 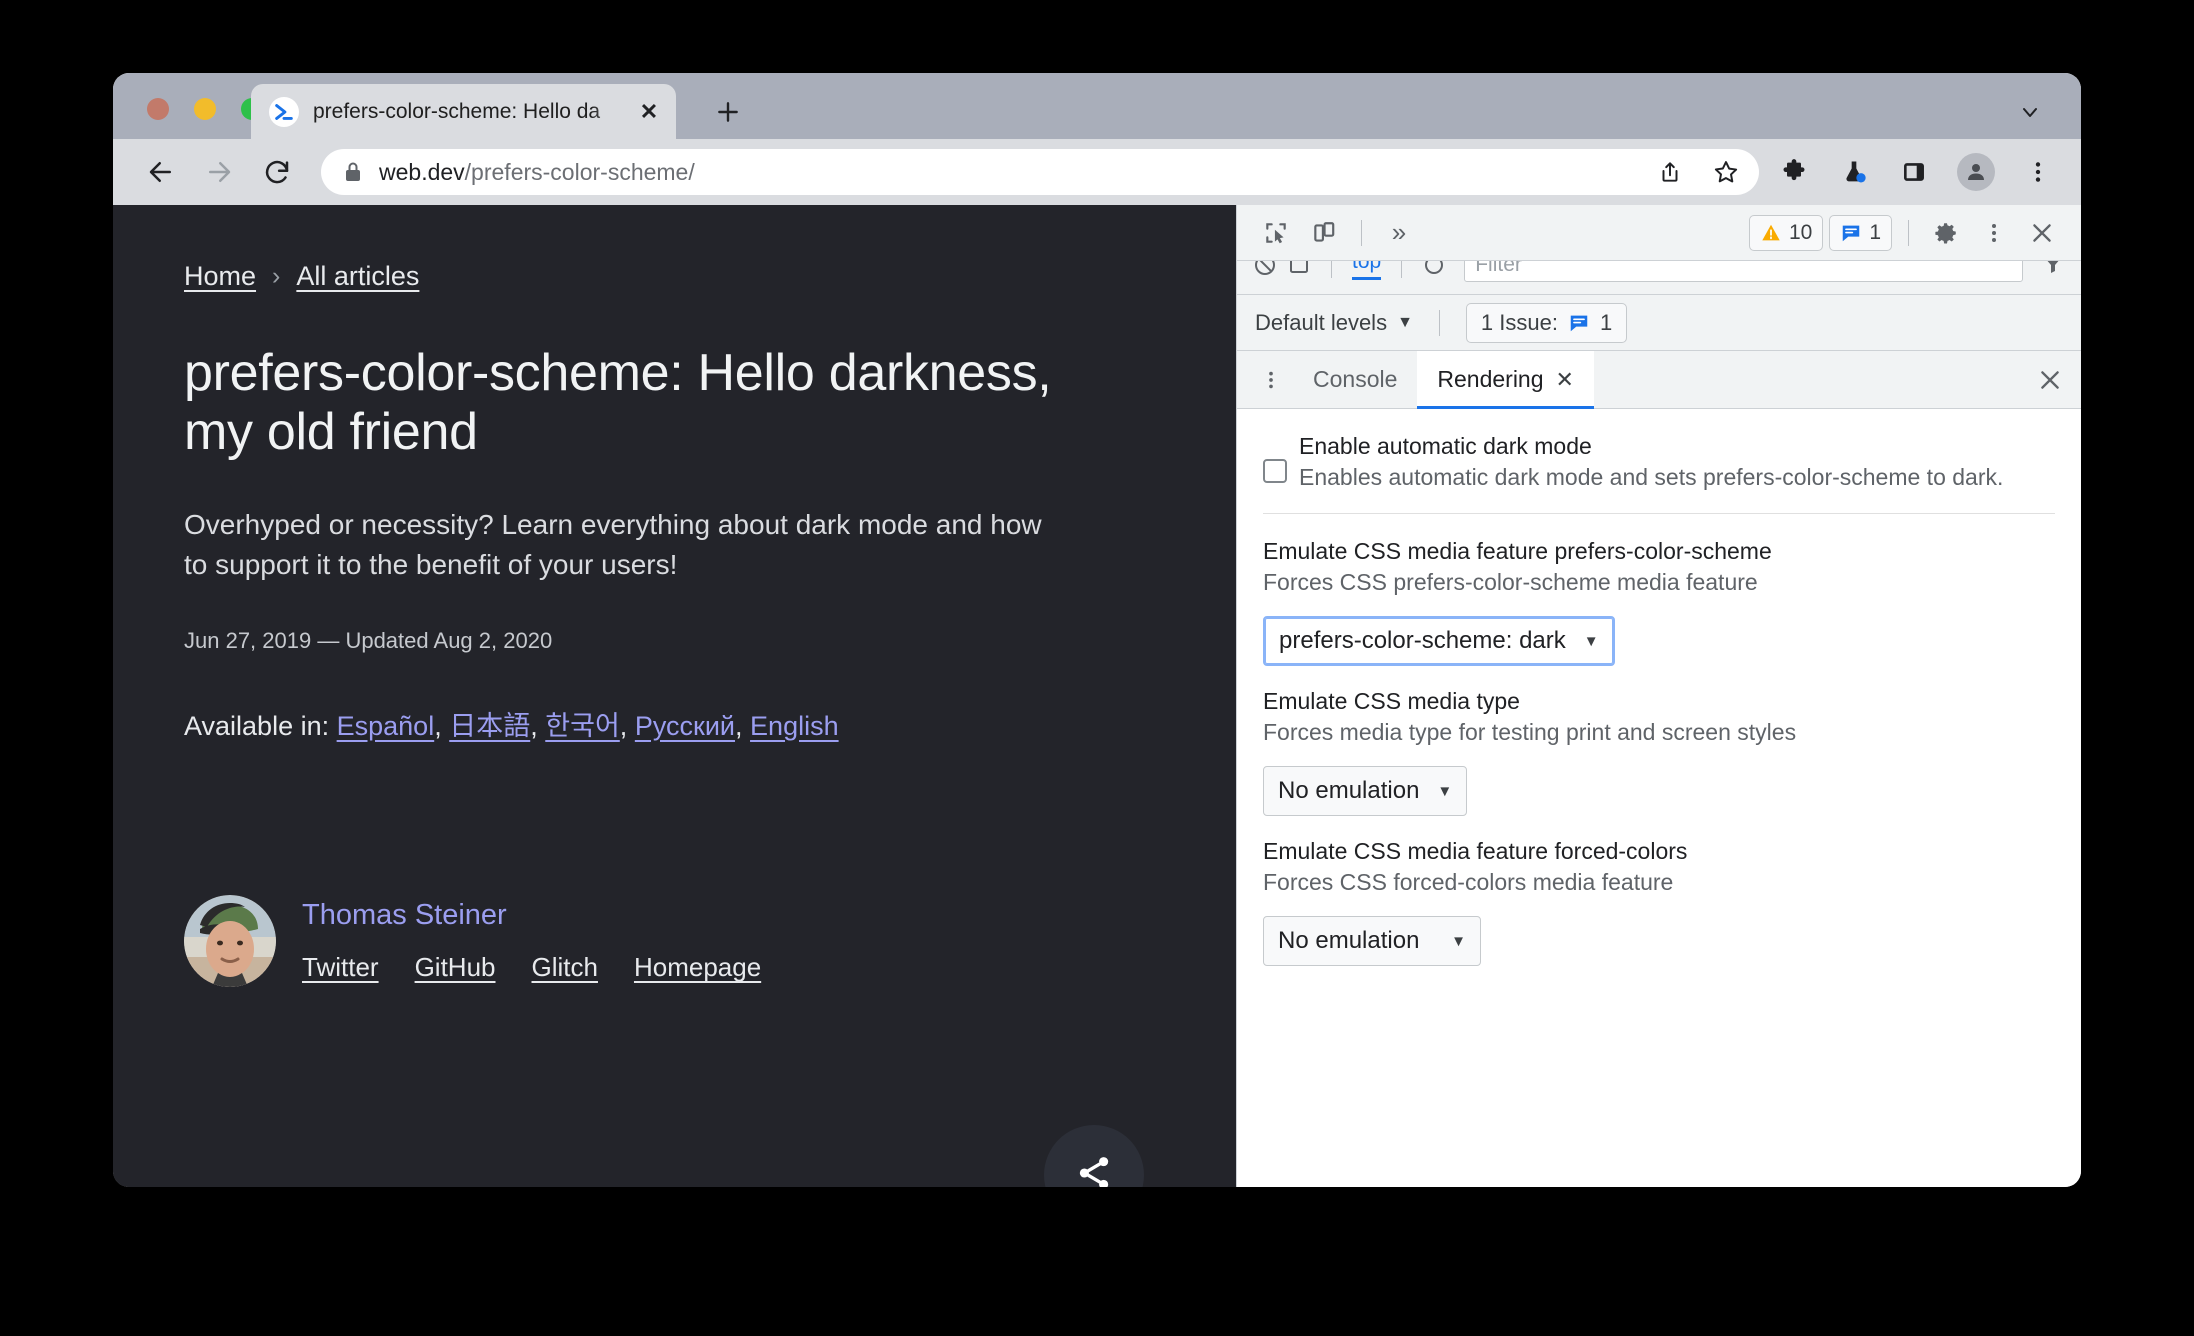 What do you see at coordinates (697, 967) in the screenshot?
I see `author-link-homepage: Homepage` at bounding box center [697, 967].